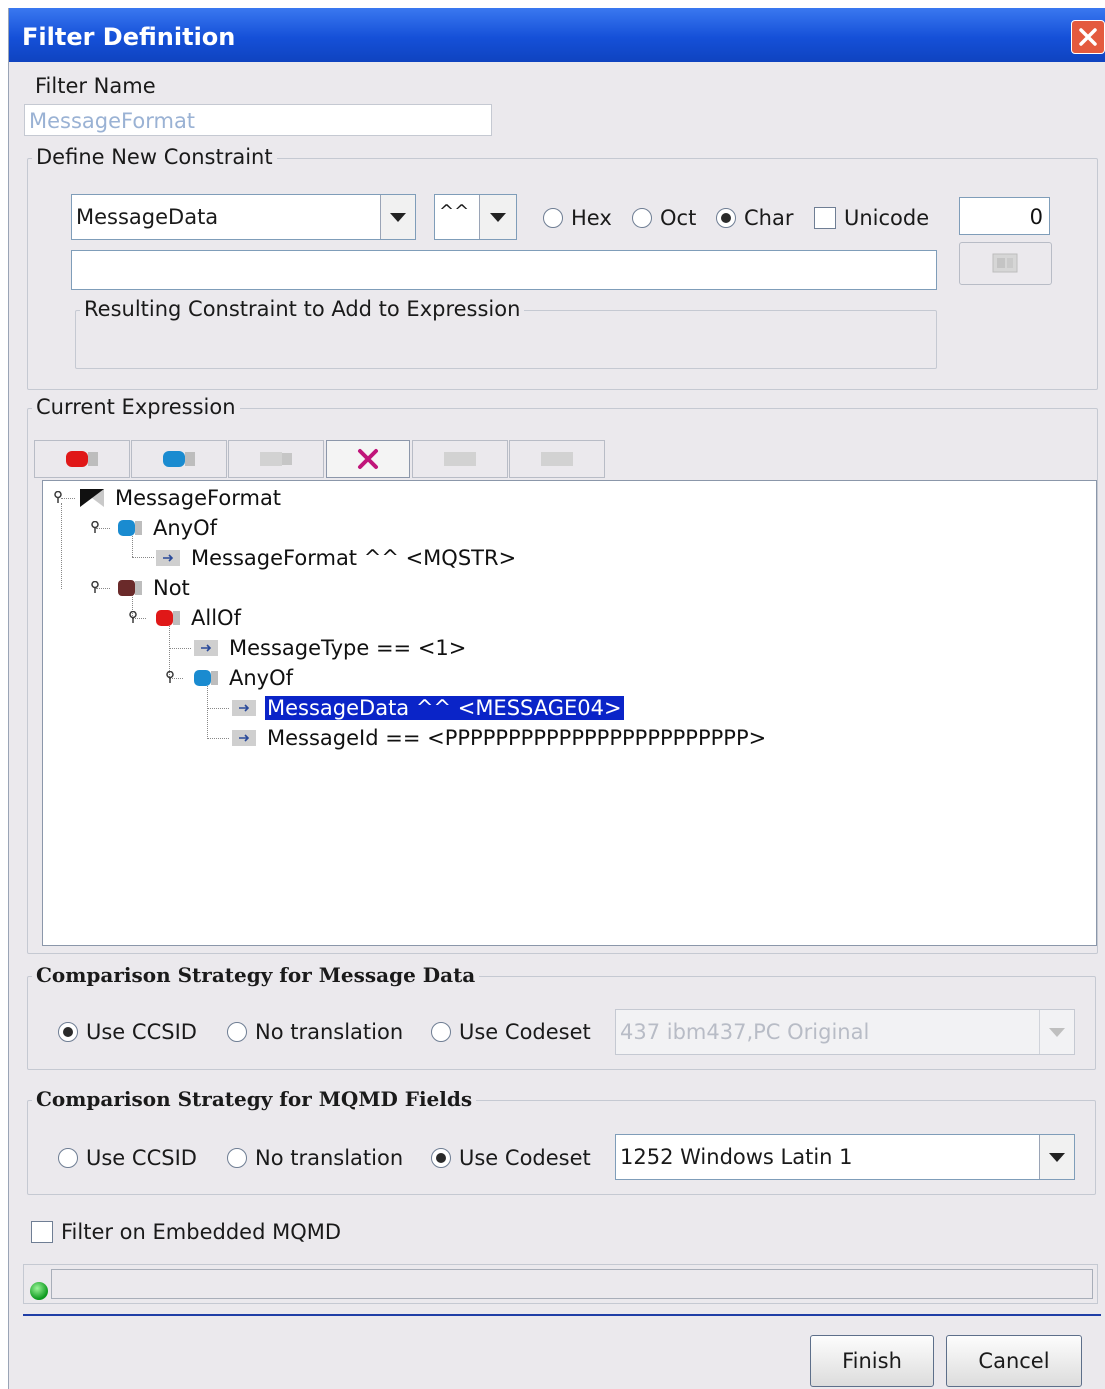  What do you see at coordinates (243, 217) in the screenshot?
I see `field-select: MessageData` at bounding box center [243, 217].